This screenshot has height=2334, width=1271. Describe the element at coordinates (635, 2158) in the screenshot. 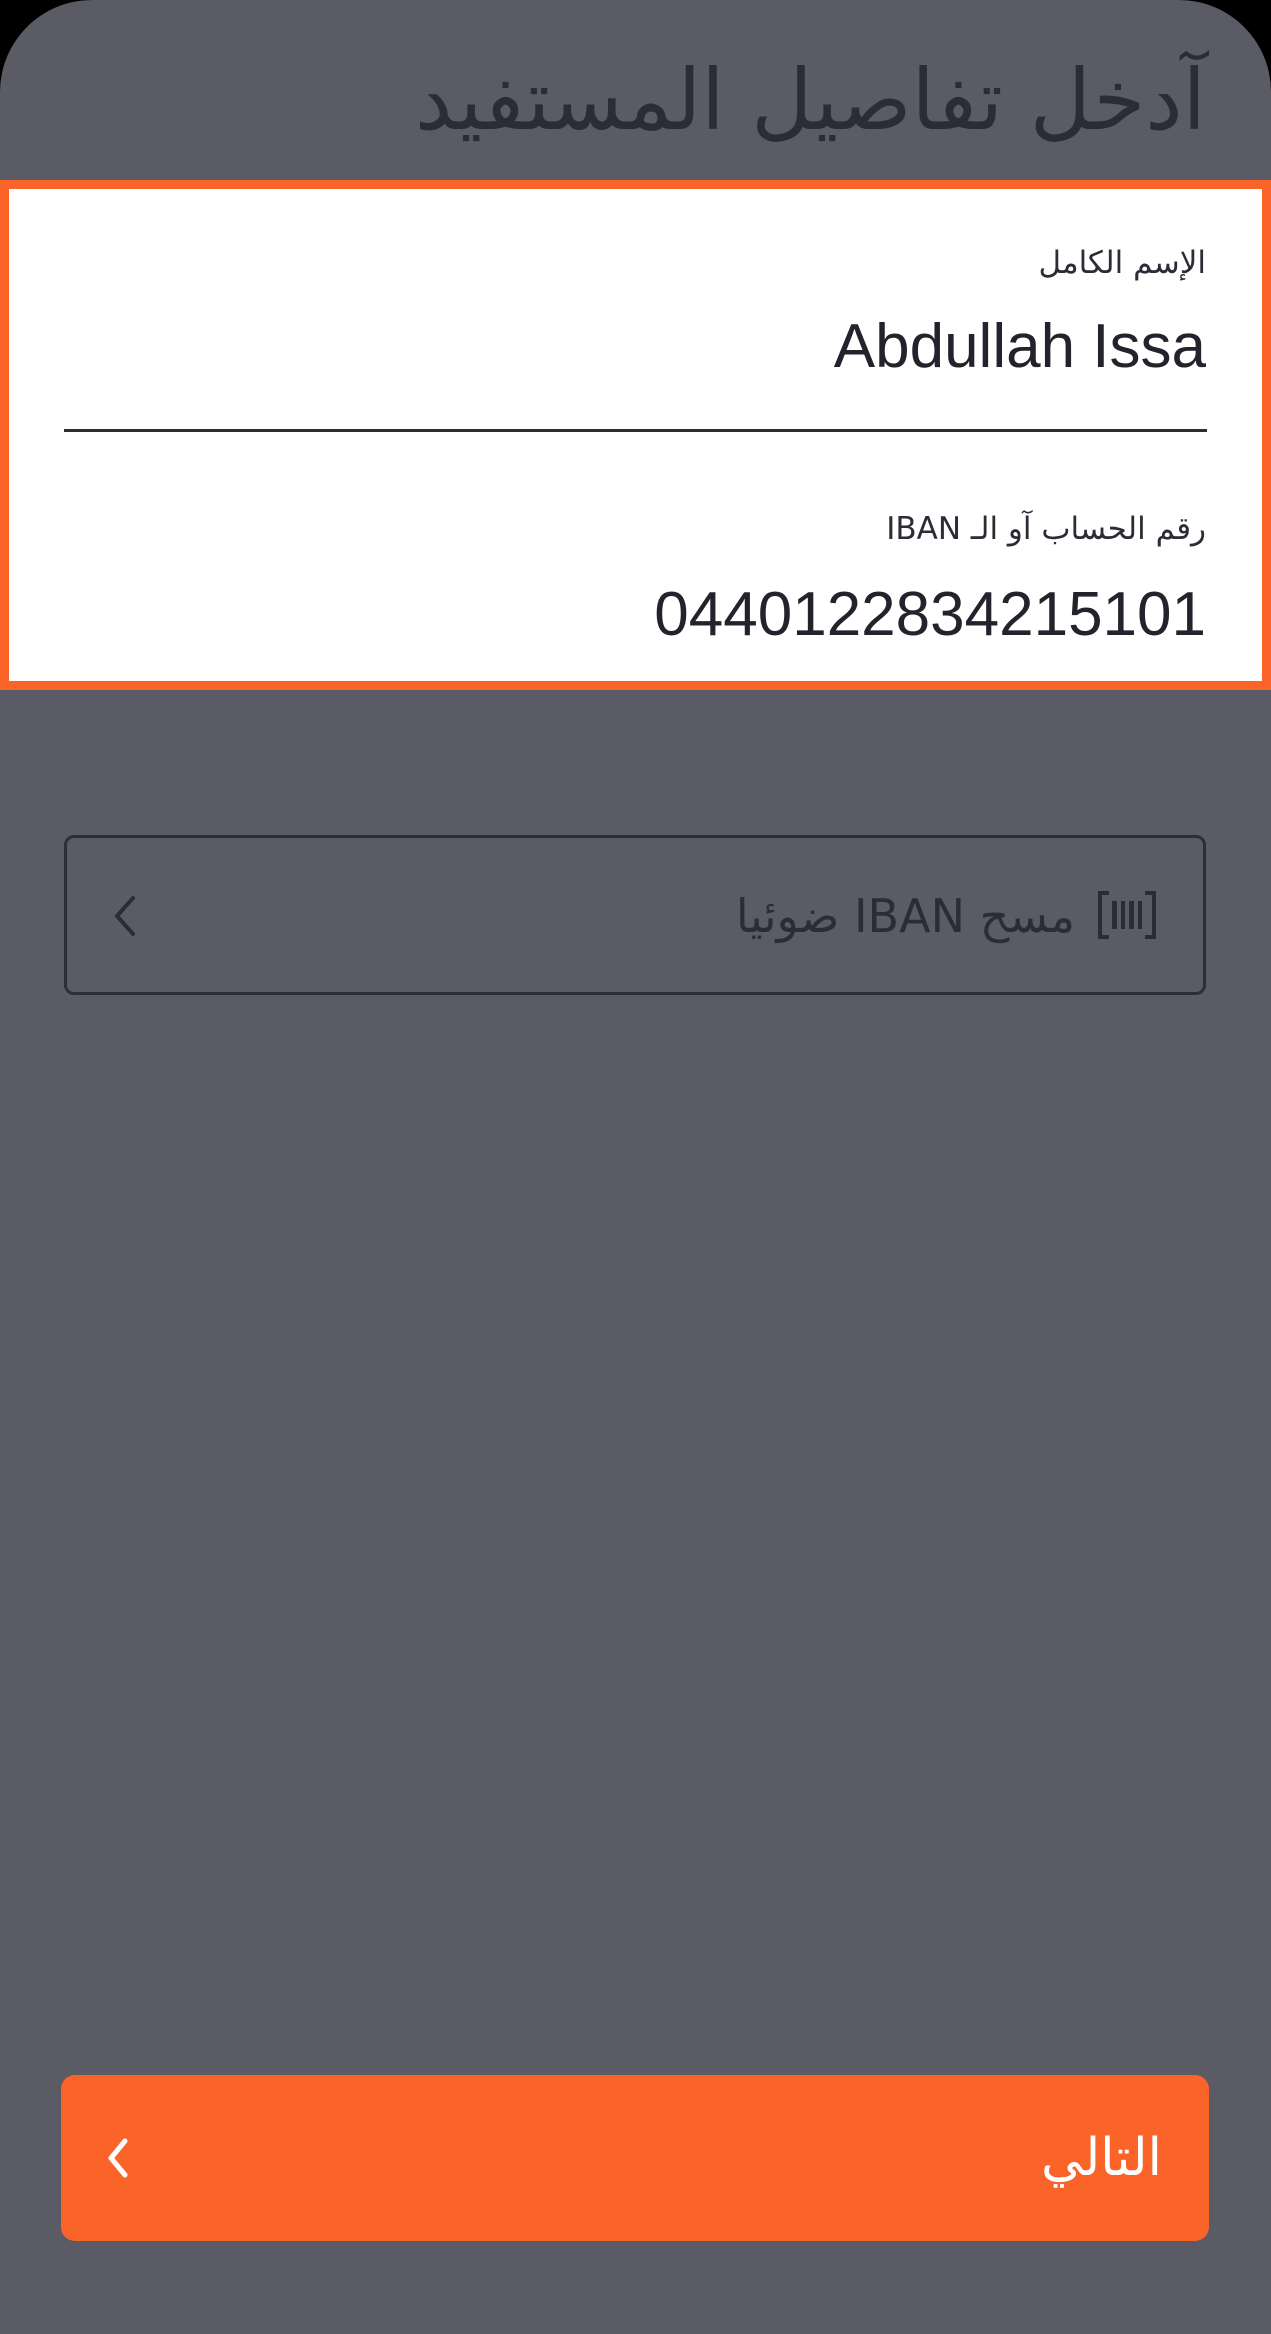

I see `next-button: التالي` at that location.